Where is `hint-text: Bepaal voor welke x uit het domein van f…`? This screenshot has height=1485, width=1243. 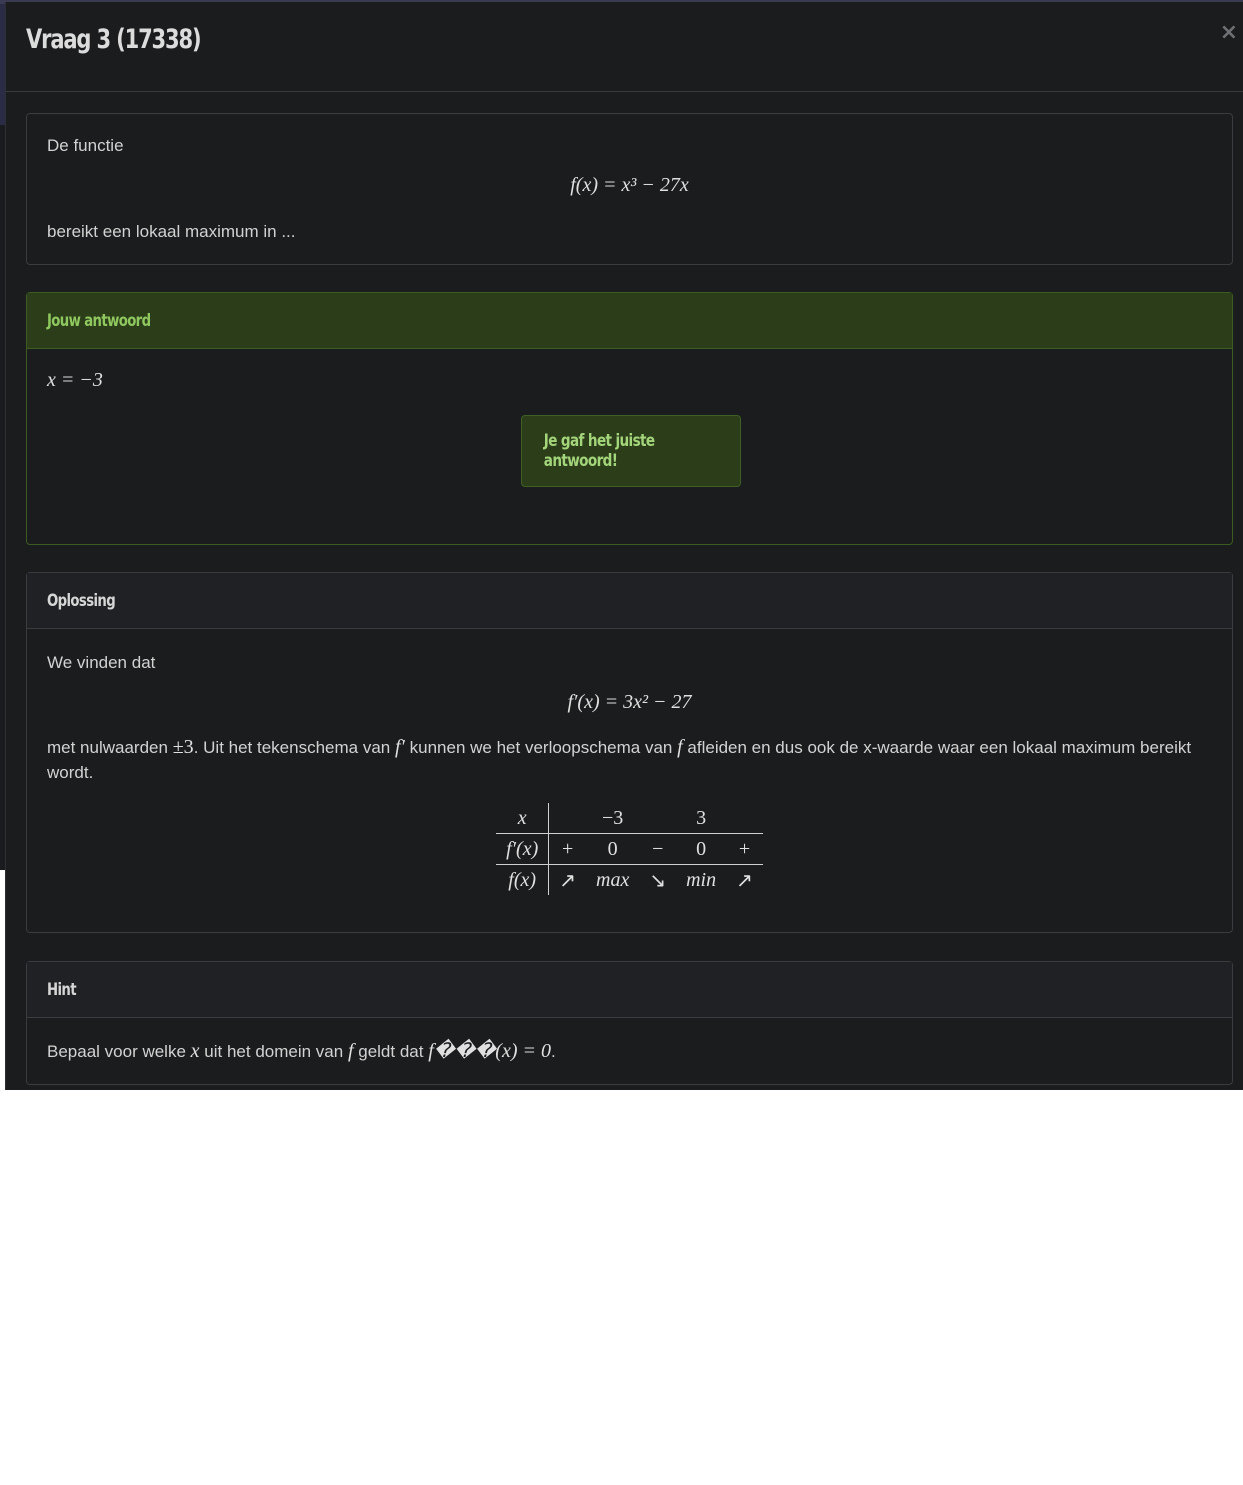 hint-text: Bepaal voor welke x uit het domein van f… is located at coordinates (301, 1051).